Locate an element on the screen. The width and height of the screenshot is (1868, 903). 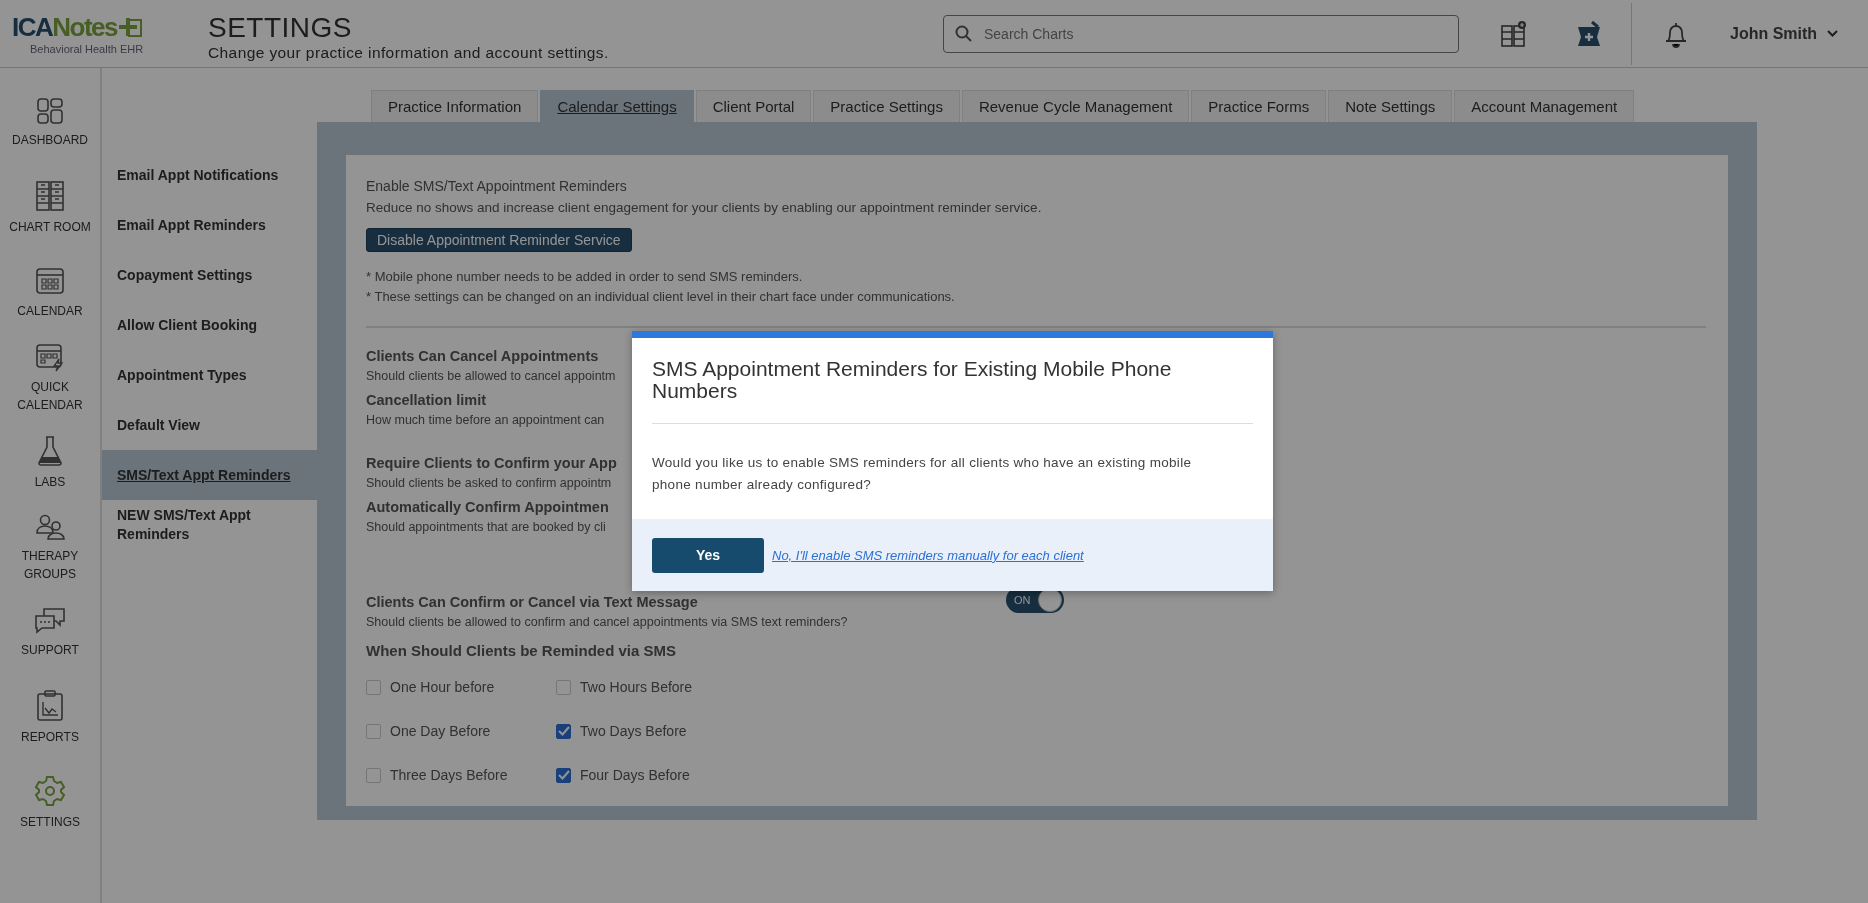
submenu-item: SMS/Text Appt Reminders is located at coordinates (209, 475).